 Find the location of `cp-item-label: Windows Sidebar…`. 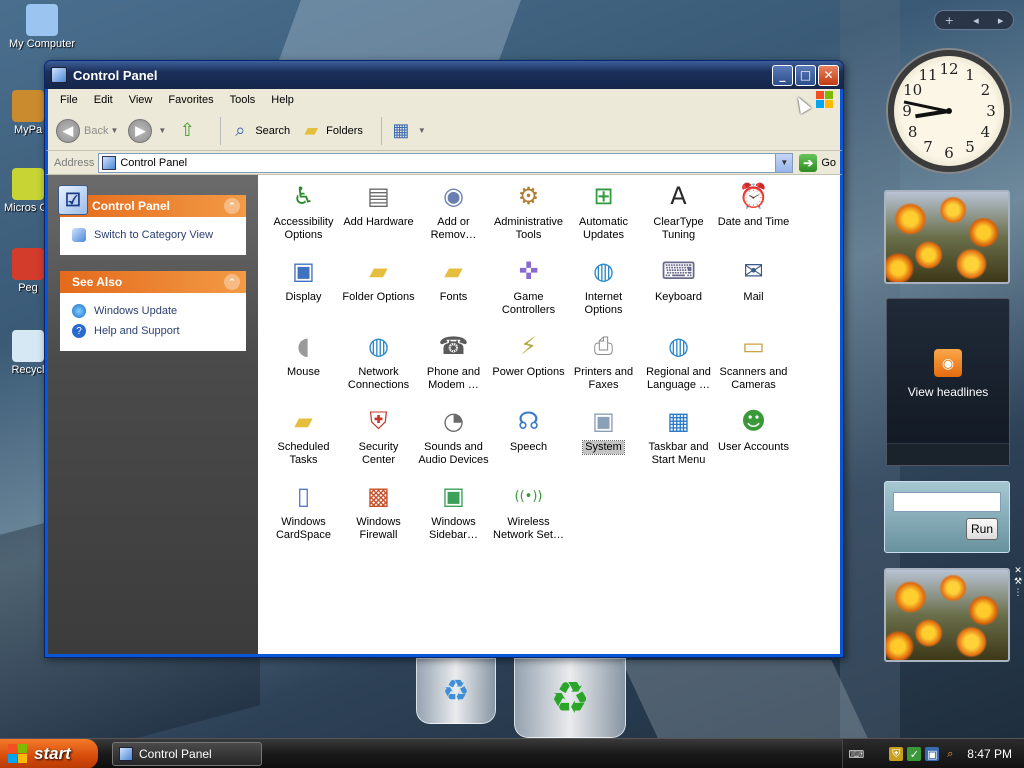

cp-item-label: Windows Sidebar… is located at coordinates (453, 528).